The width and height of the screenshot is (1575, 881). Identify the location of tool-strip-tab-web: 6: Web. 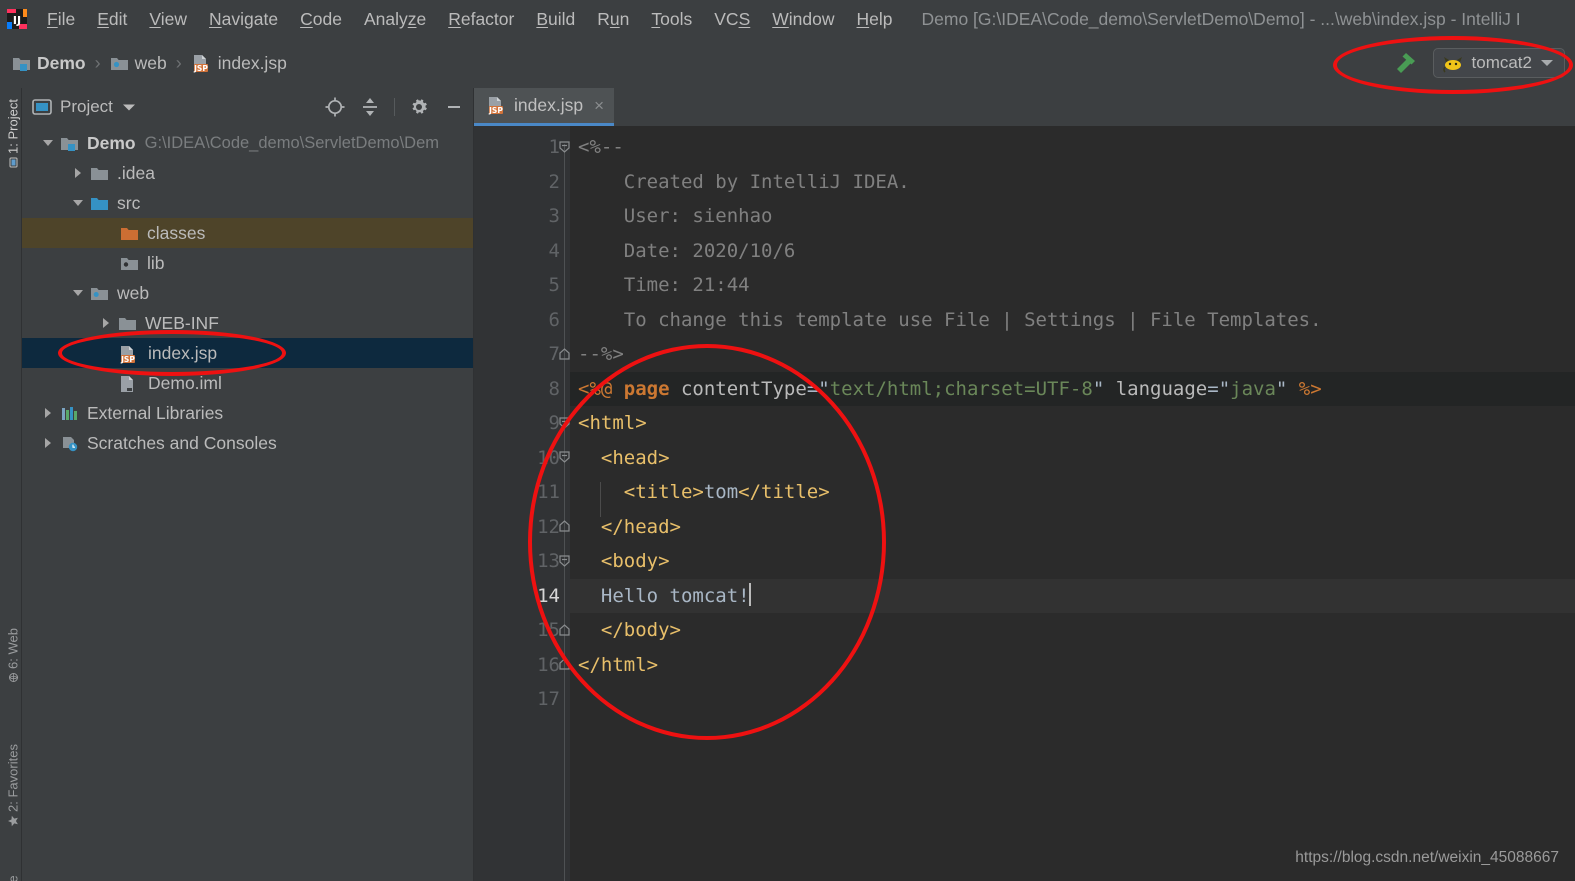
(13, 656).